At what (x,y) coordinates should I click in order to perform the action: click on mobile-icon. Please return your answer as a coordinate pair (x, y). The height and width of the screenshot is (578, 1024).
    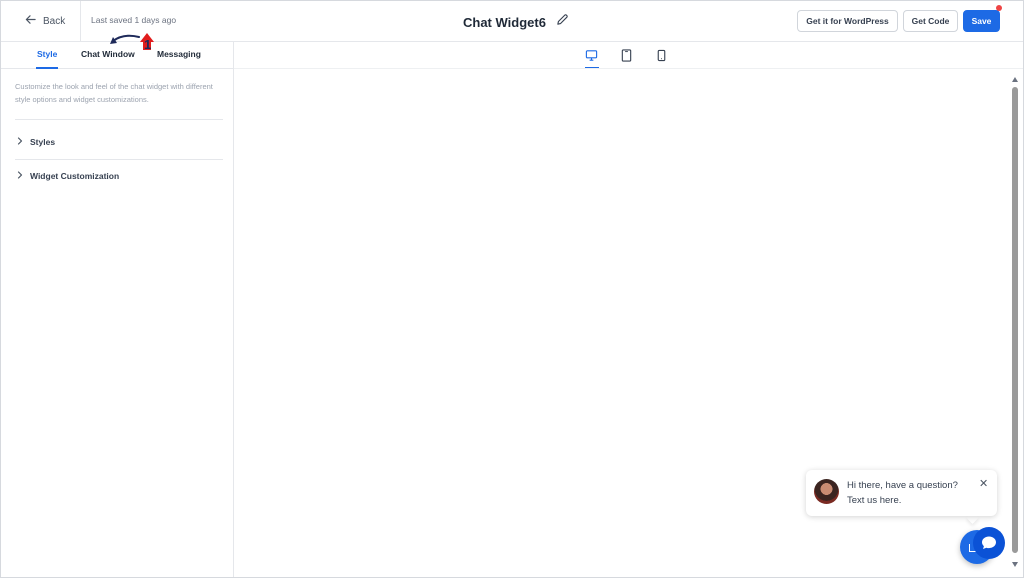
    Looking at the image, I should click on (661, 55).